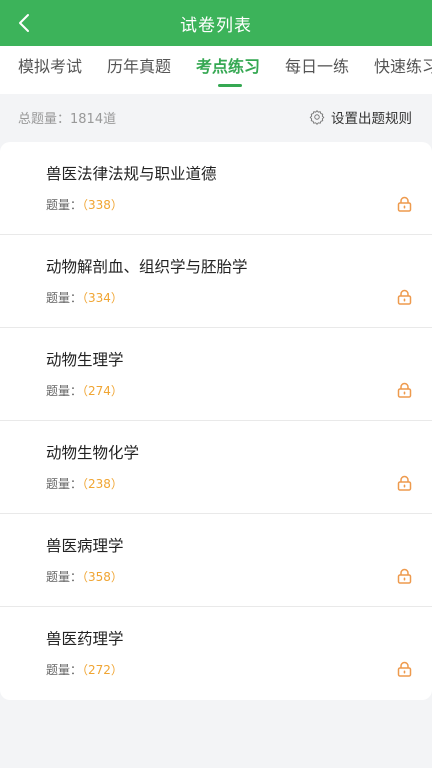 This screenshot has height=768, width=432. I want to click on paper-title: 动物生物化学, so click(93, 453).